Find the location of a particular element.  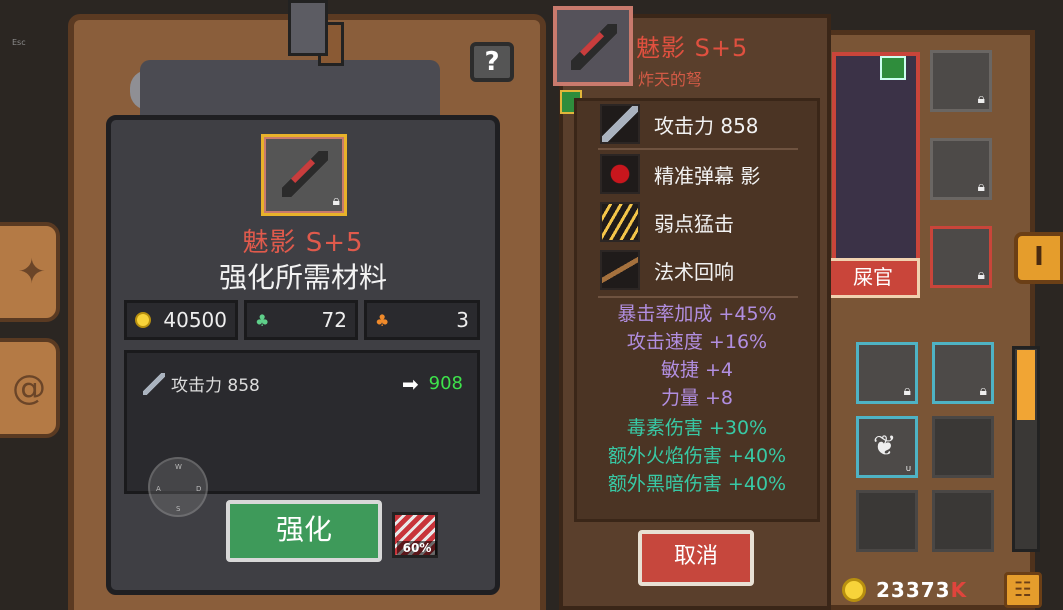

tooltip-attr-echo: 法术回响 is located at coordinates (700, 270).